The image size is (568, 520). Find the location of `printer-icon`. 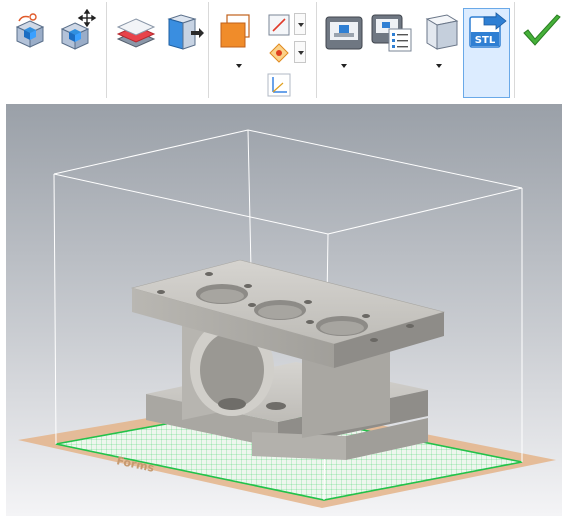

printer-icon is located at coordinates (344, 33).